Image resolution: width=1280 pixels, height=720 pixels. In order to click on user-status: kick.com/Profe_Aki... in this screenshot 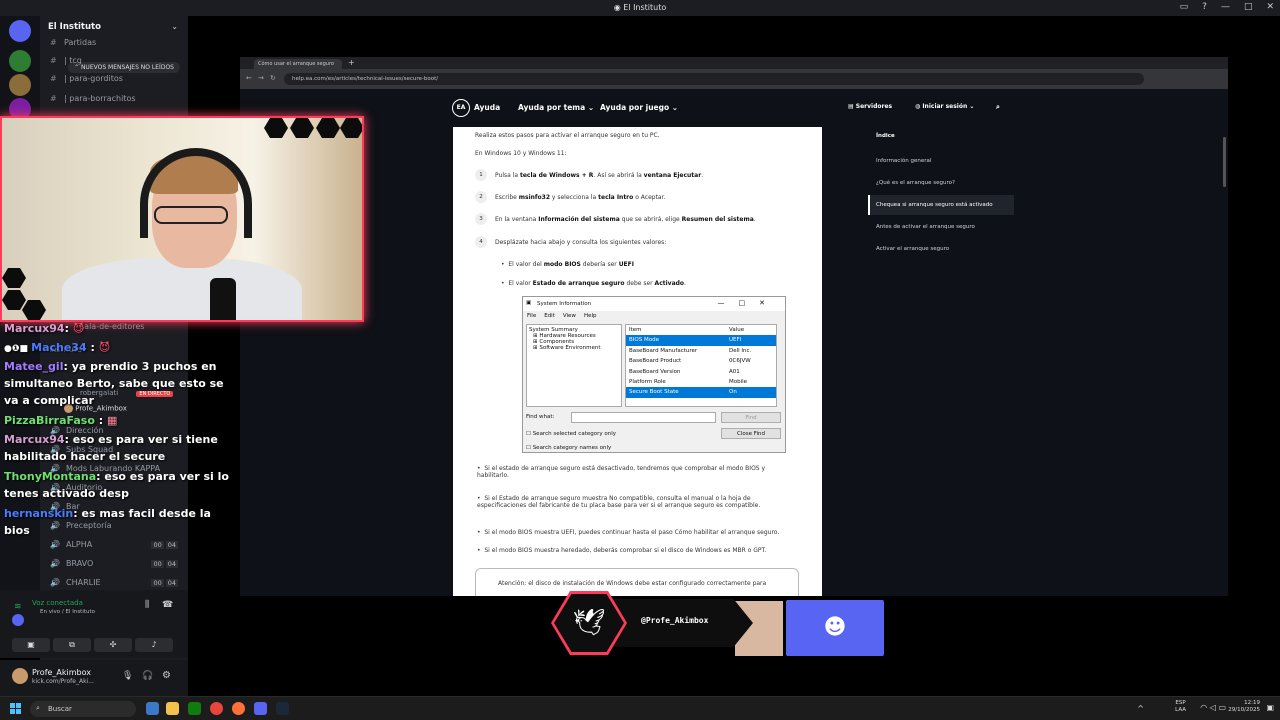, I will do `click(63, 681)`.